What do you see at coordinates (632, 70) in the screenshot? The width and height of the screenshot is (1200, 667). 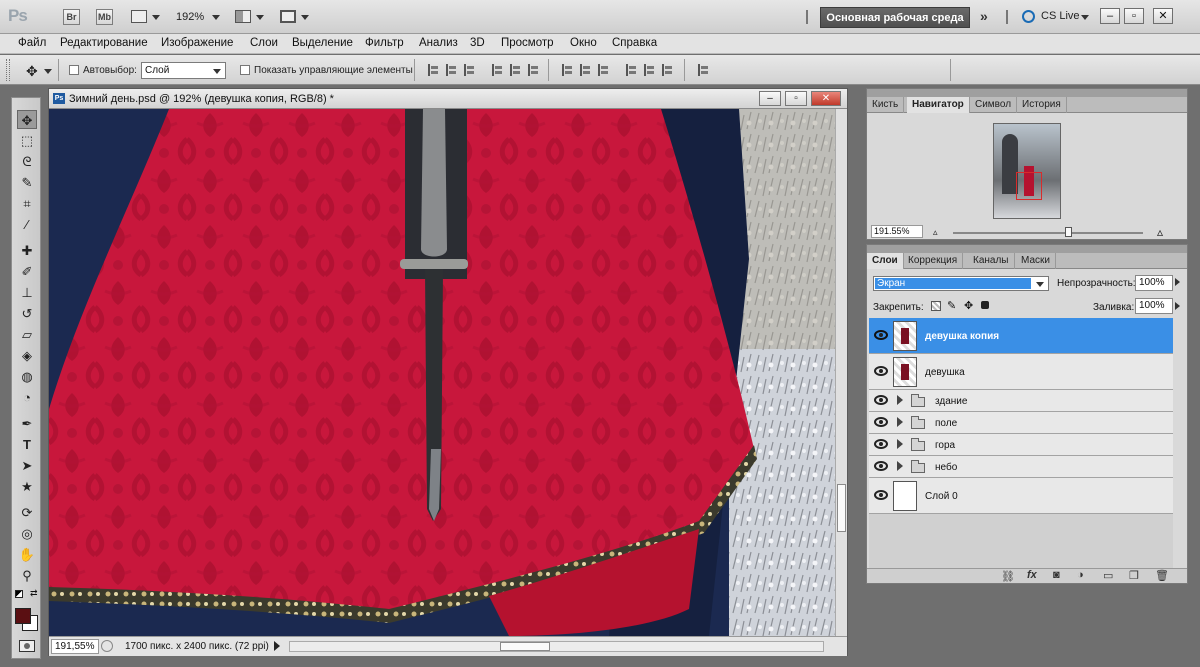 I see `distribute-left-icon` at bounding box center [632, 70].